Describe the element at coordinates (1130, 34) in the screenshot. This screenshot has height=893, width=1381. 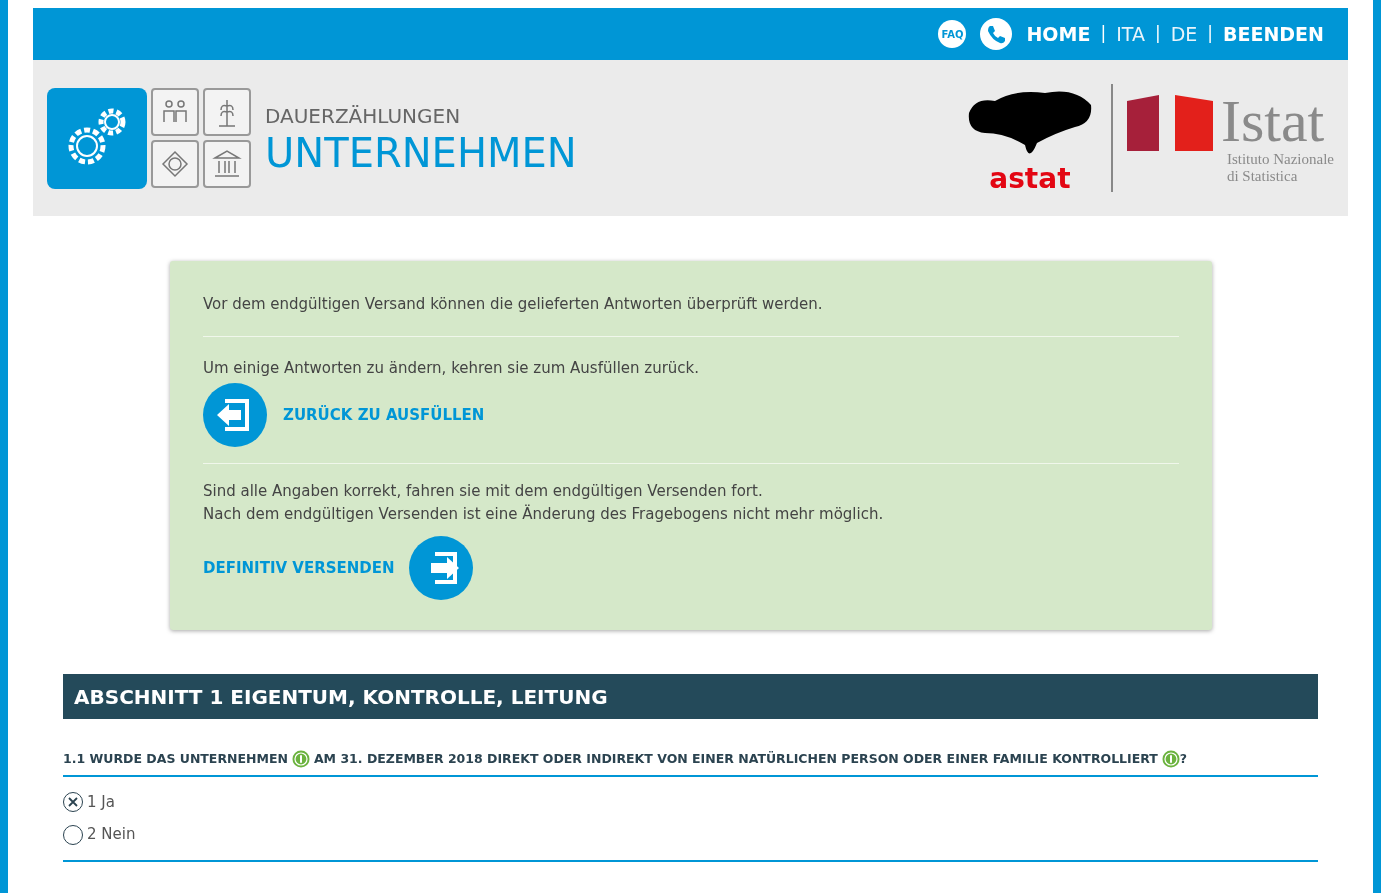
I see `nav-link: ITA` at that location.